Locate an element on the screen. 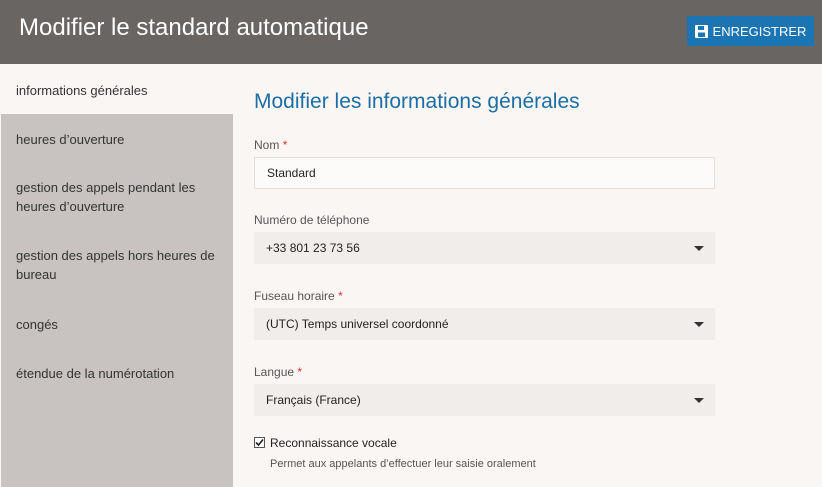 This screenshot has width=822, height=487. sidebar-item-dial-scope: étendue de la numérotation is located at coordinates (117, 373).